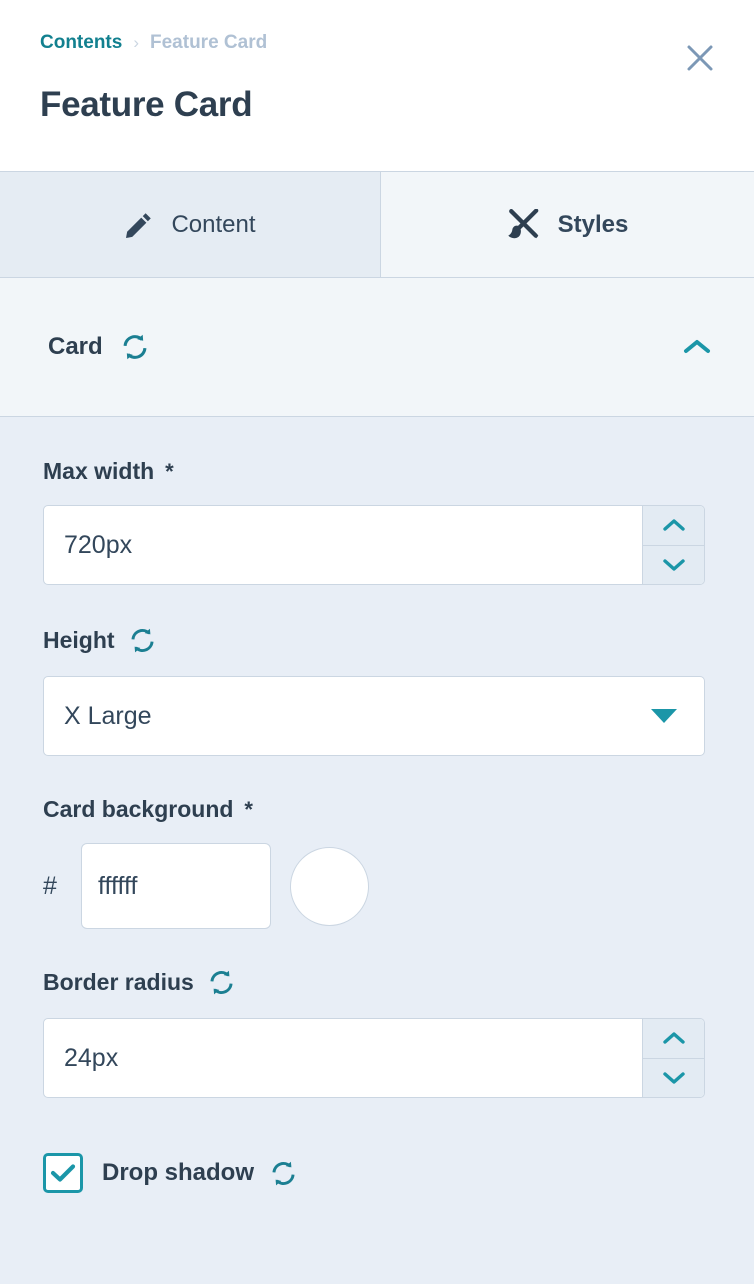 Image resolution: width=754 pixels, height=1284 pixels. I want to click on field-max-width: Max width *, so click(377, 501).